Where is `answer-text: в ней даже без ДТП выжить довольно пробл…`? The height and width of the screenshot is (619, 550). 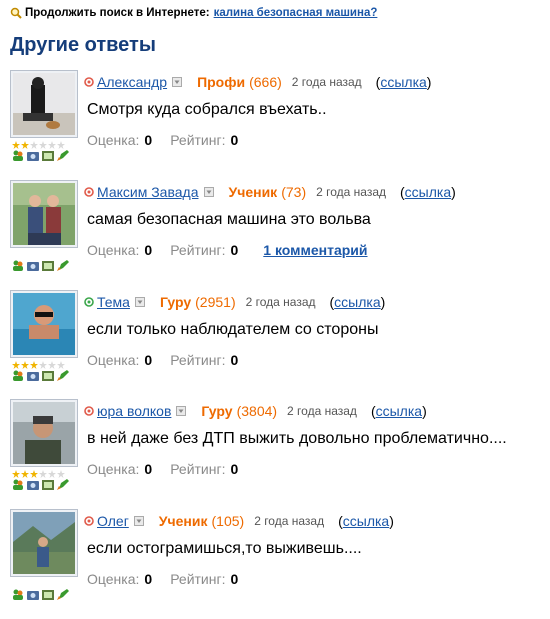 answer-text: в ней даже без ДТП выжить довольно пробл… is located at coordinates (297, 438).